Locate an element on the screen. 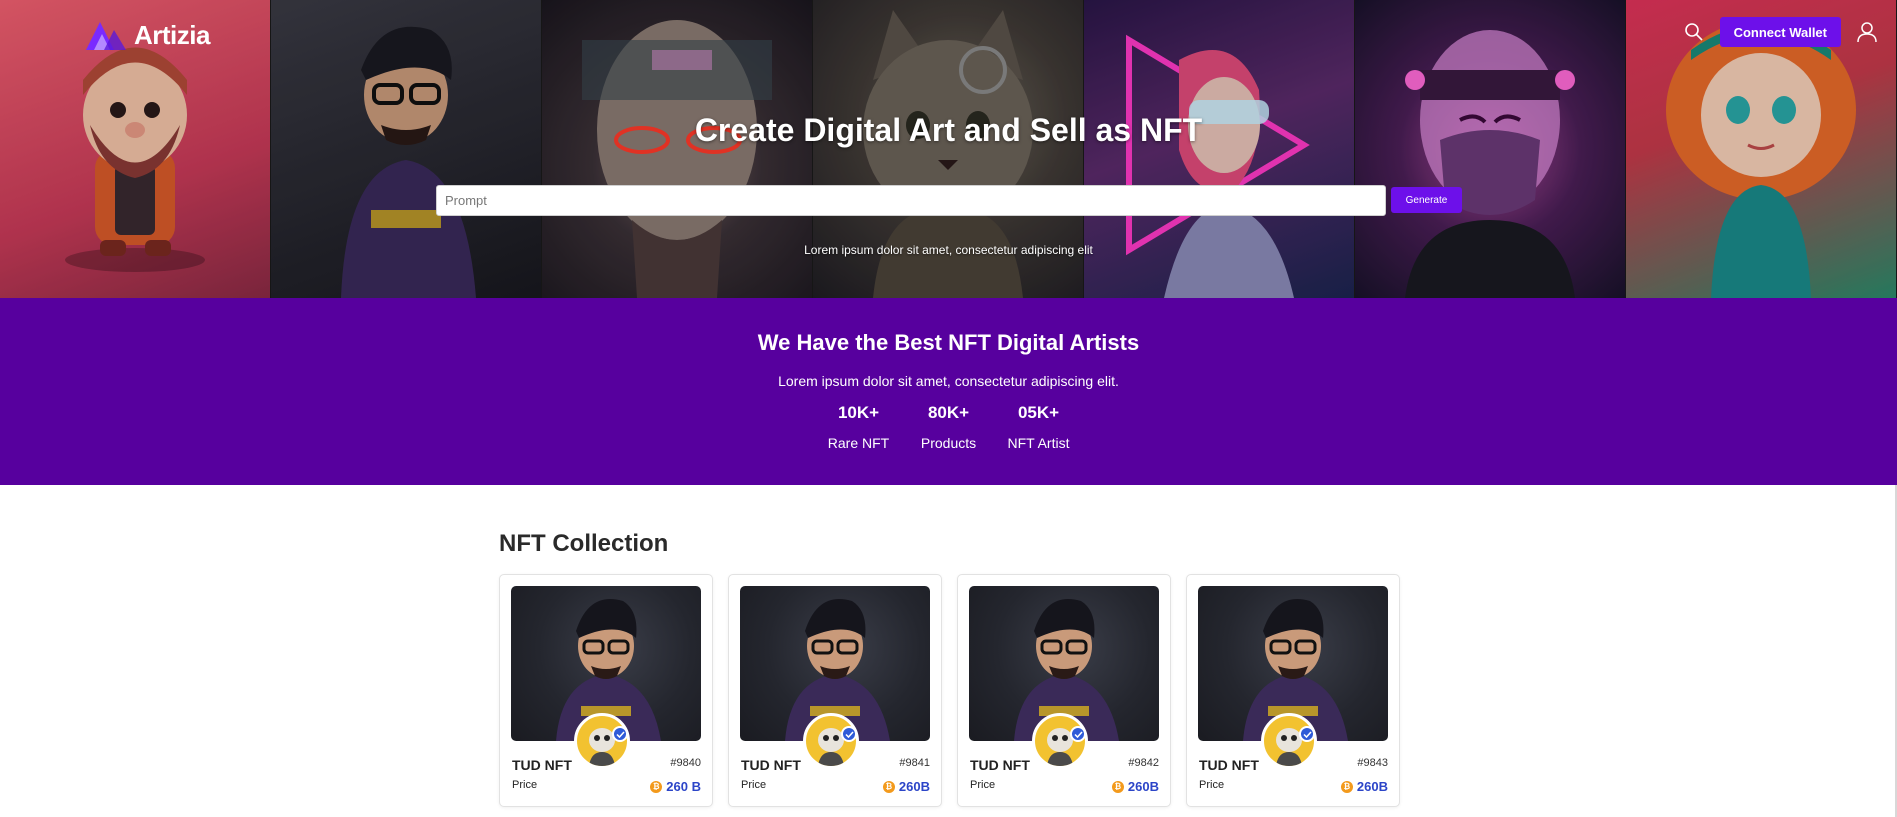  nft-price: ₿ 260 B is located at coordinates (675, 786).